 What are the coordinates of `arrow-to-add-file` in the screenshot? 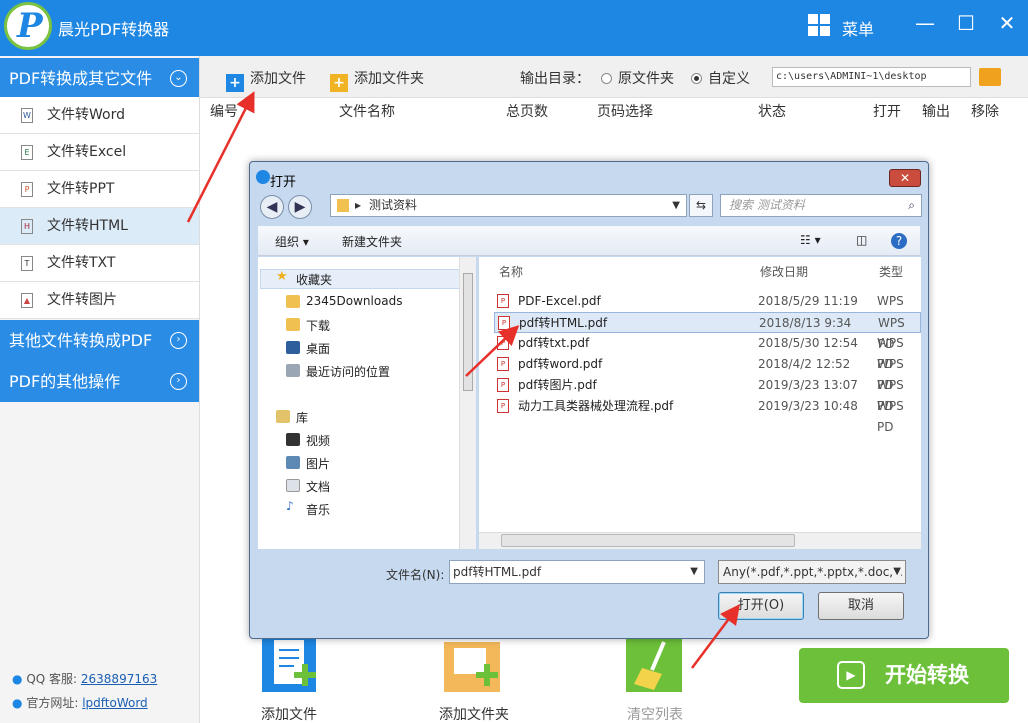 It's located at (220, 157).